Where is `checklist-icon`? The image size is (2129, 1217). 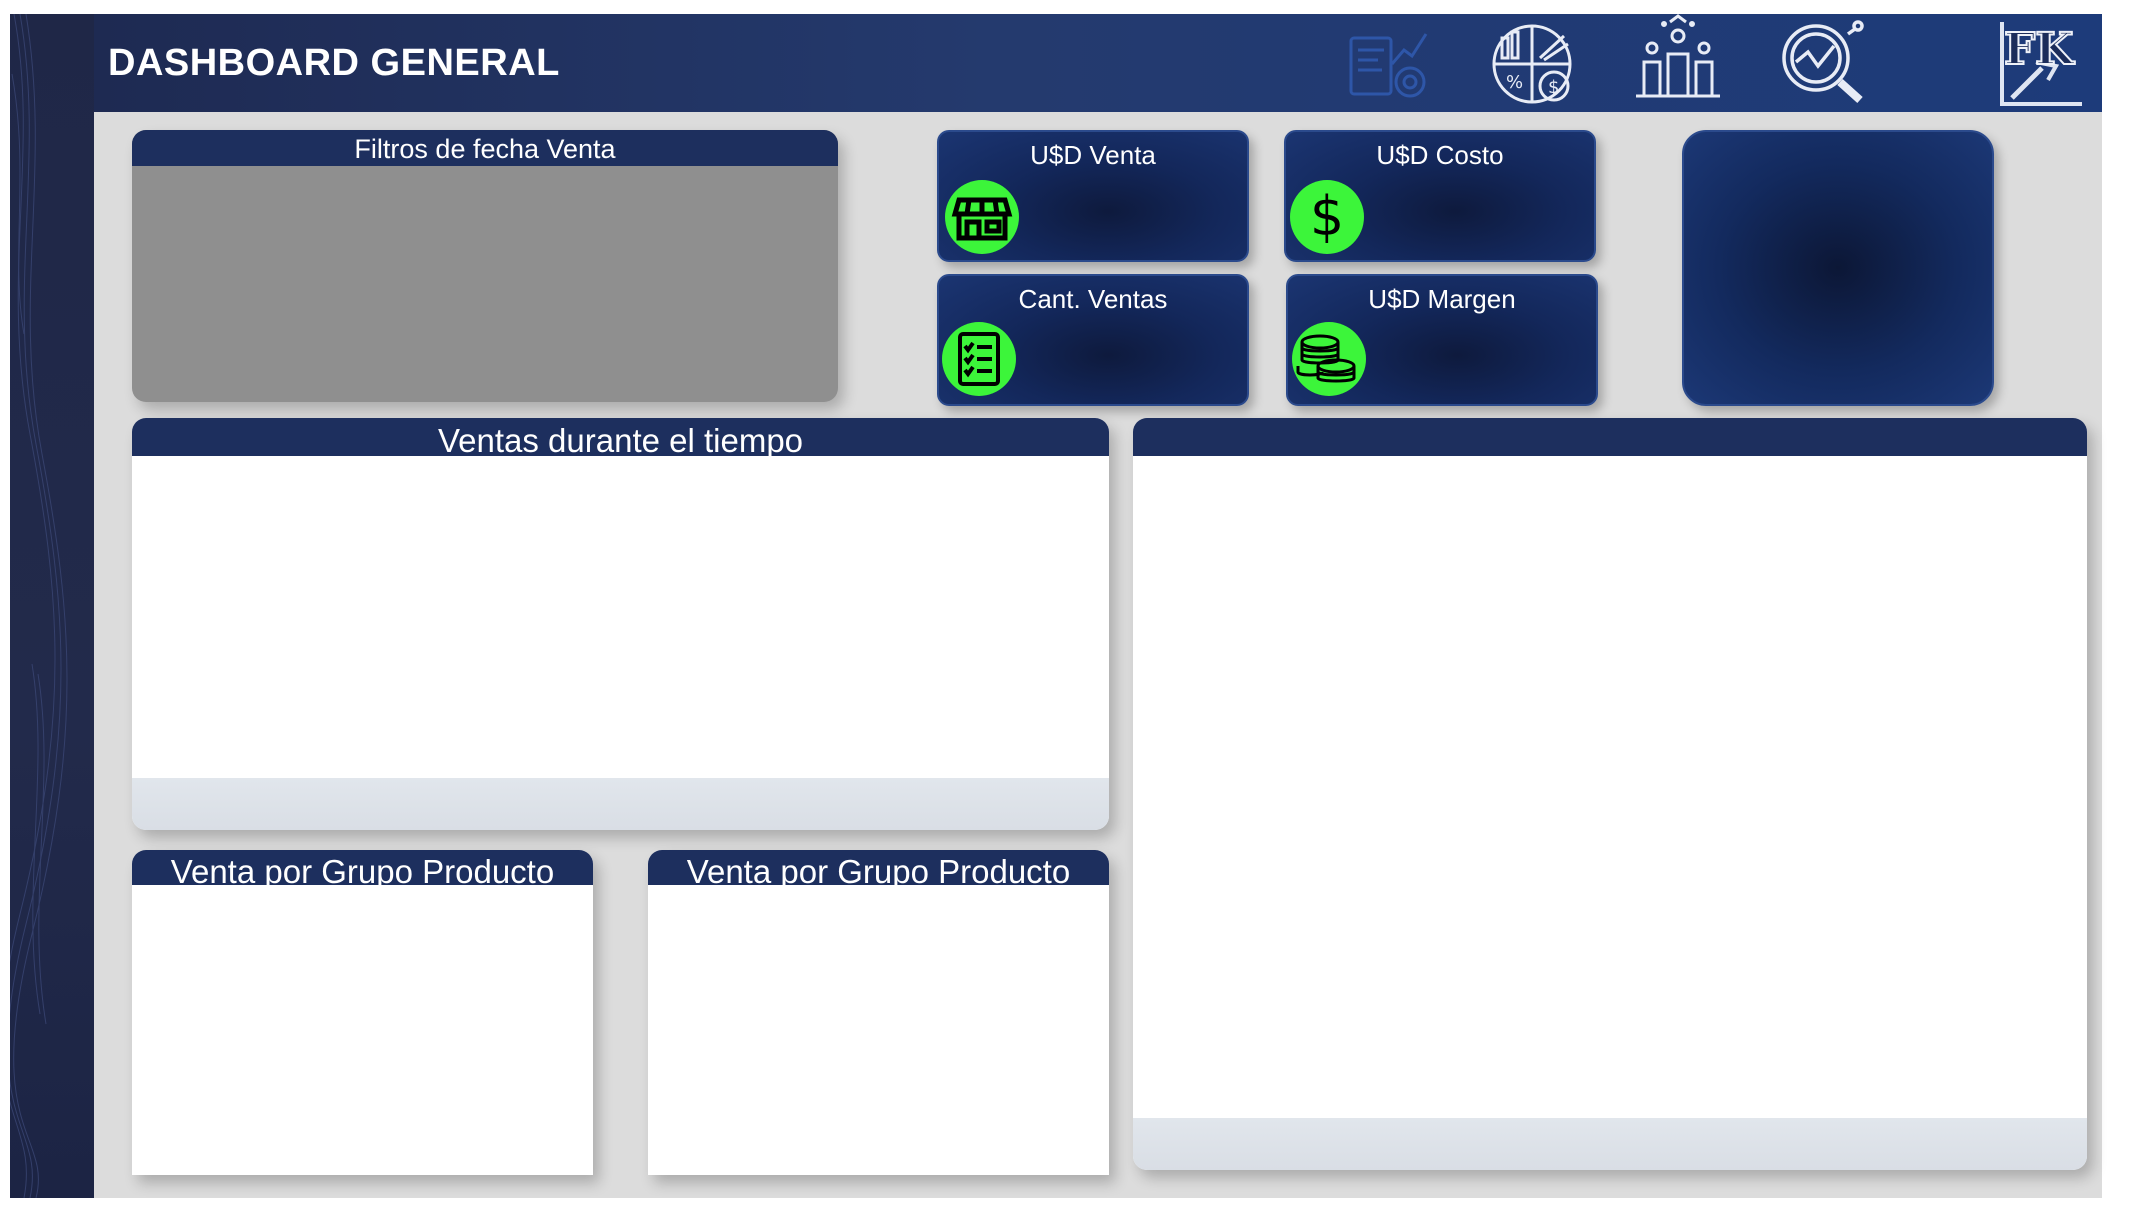 checklist-icon is located at coordinates (979, 359).